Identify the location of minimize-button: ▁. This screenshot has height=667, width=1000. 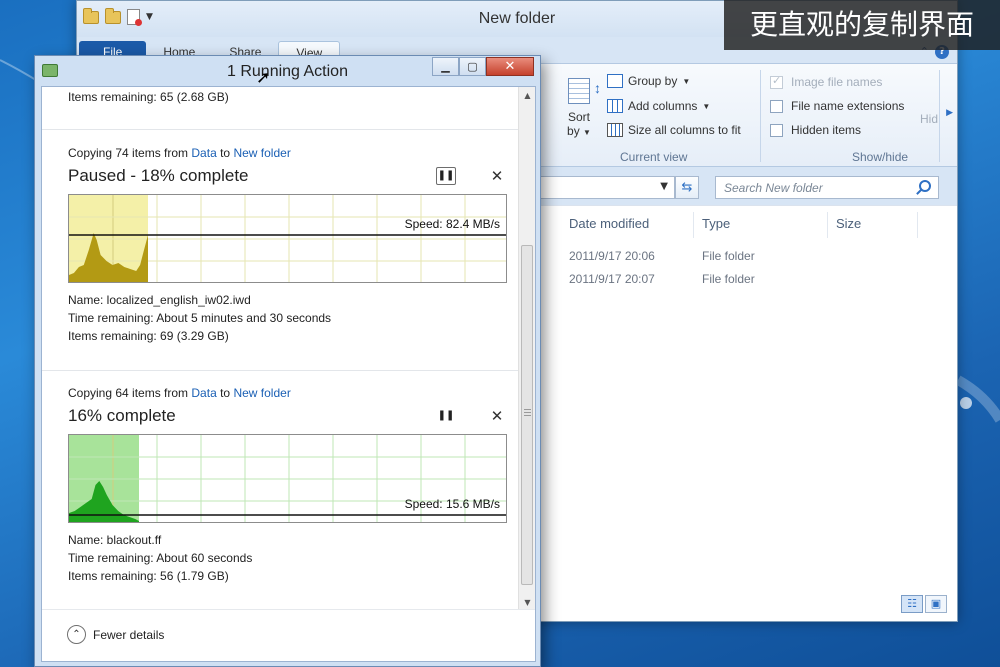
(445, 66).